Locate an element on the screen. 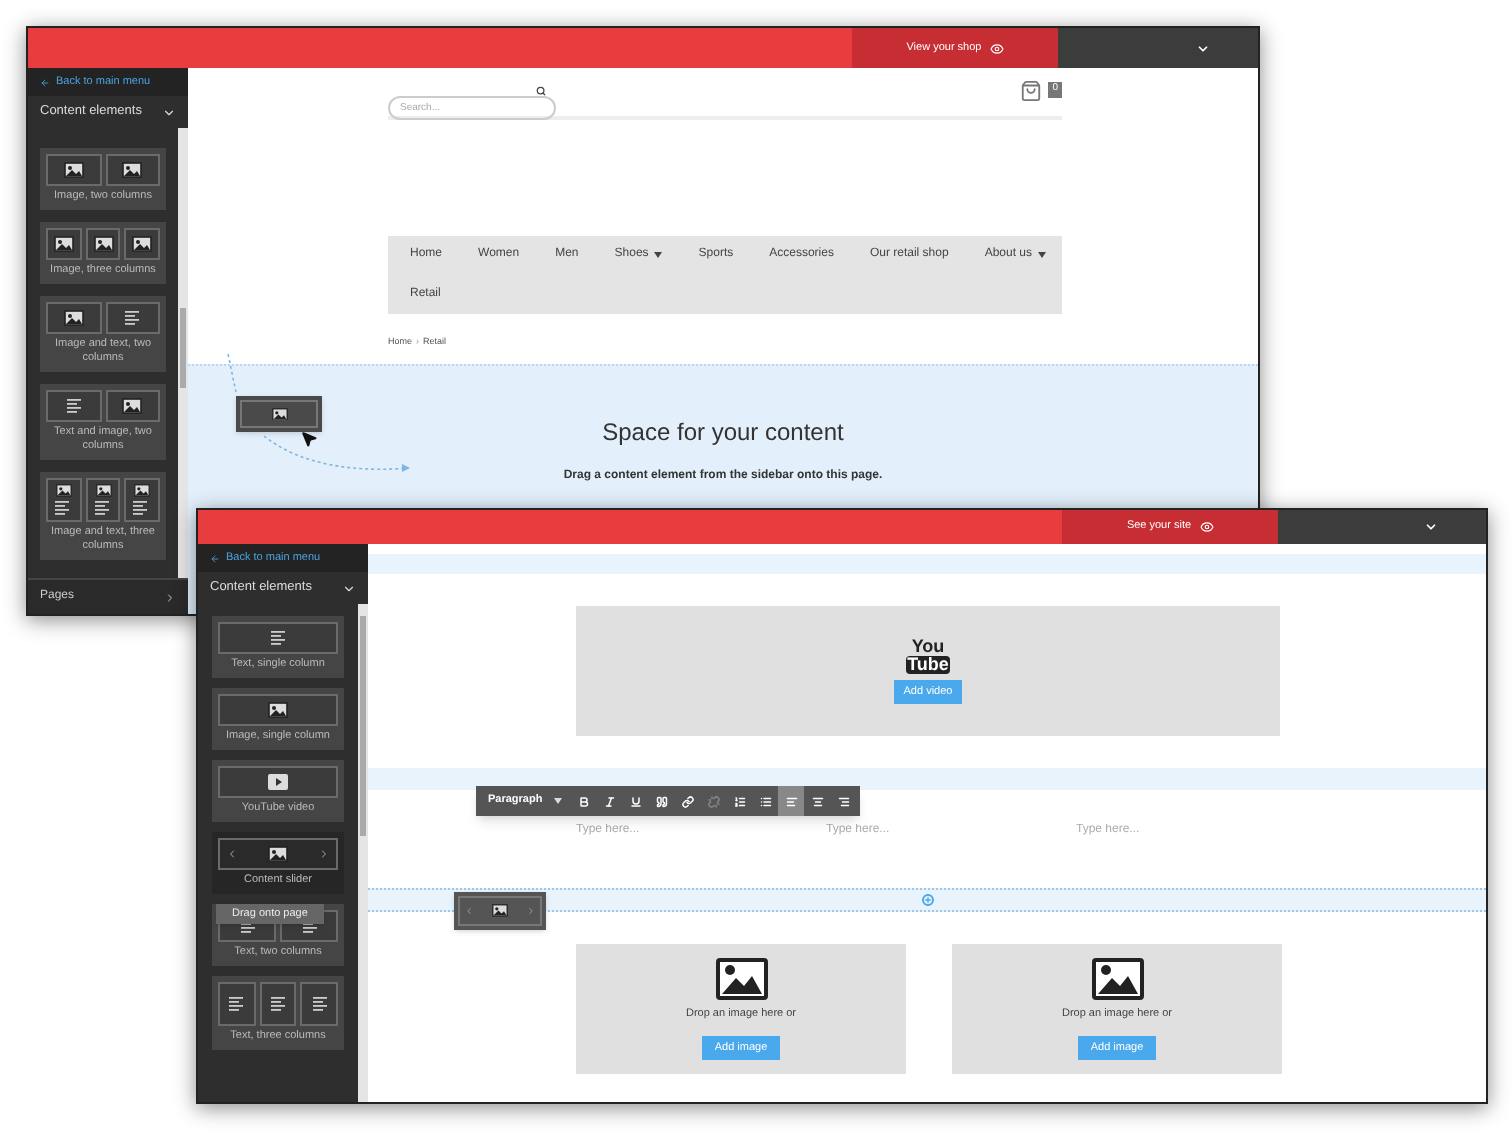  cursor-icon is located at coordinates (309, 439).